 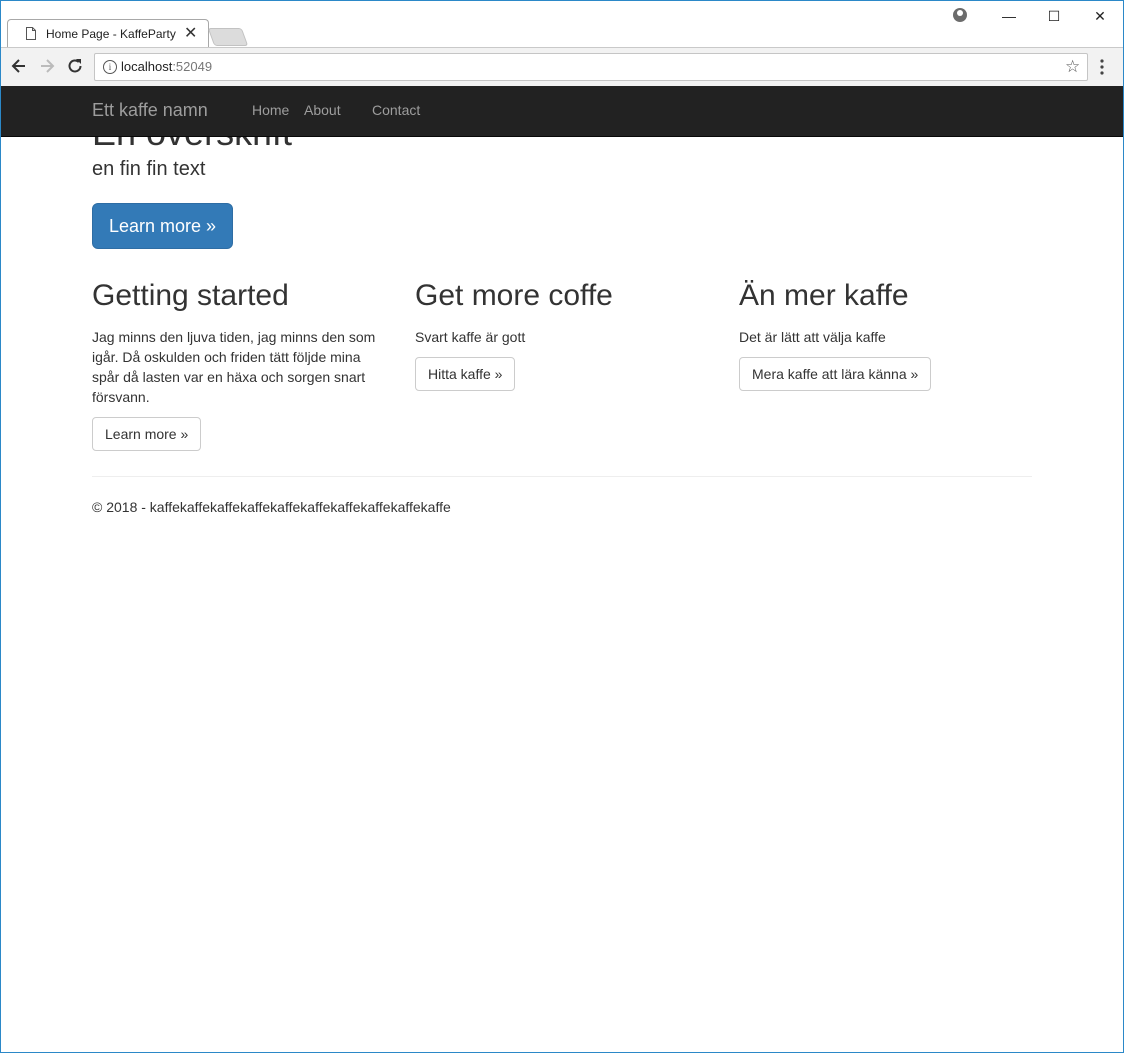 I want to click on mera-kaffe-button: Mera kaffe att lära känna », so click(x=835, y=374).